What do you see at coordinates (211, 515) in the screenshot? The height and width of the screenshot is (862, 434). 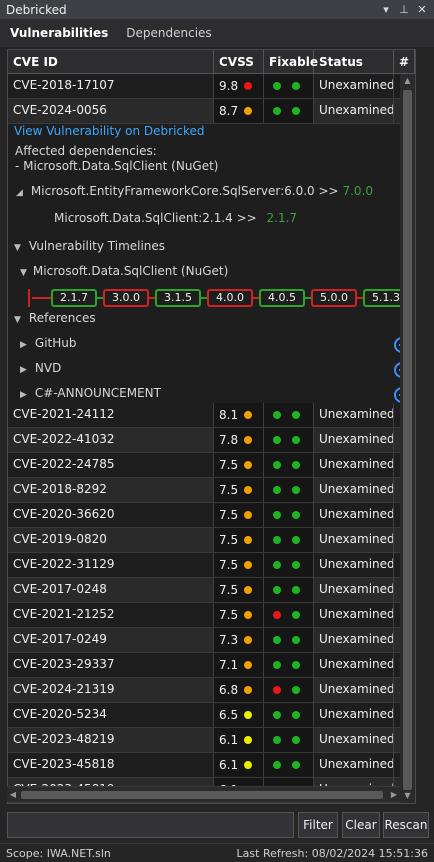 I see `table-row: CVE-2020-366207.5Unexamined1` at bounding box center [211, 515].